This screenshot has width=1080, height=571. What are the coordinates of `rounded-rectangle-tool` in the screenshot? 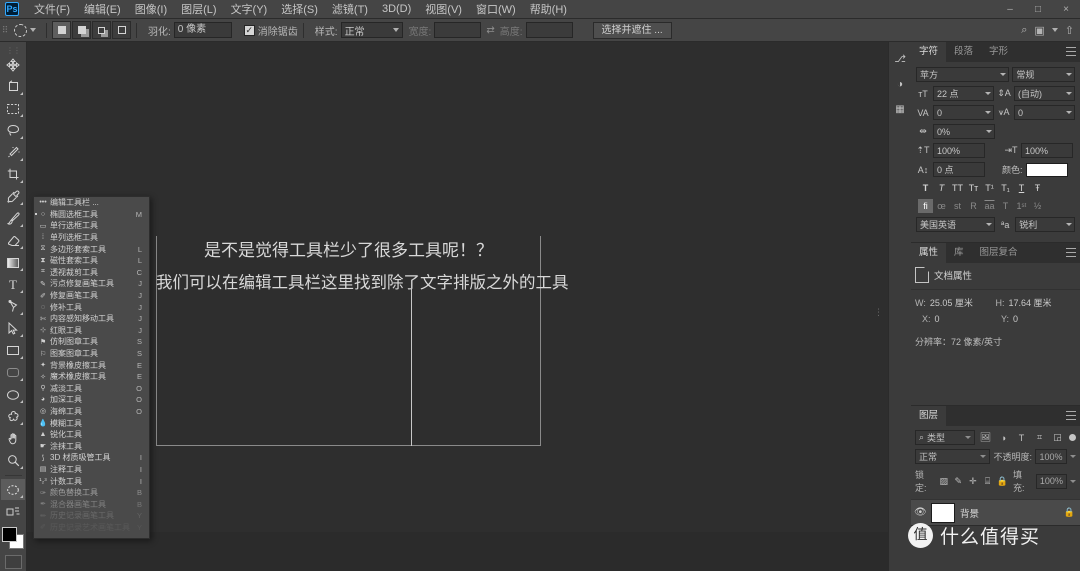 It's located at (13, 372).